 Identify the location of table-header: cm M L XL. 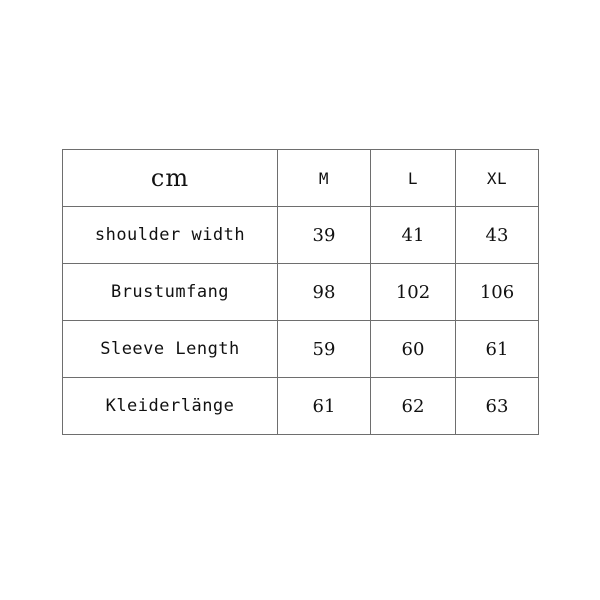
(300, 178).